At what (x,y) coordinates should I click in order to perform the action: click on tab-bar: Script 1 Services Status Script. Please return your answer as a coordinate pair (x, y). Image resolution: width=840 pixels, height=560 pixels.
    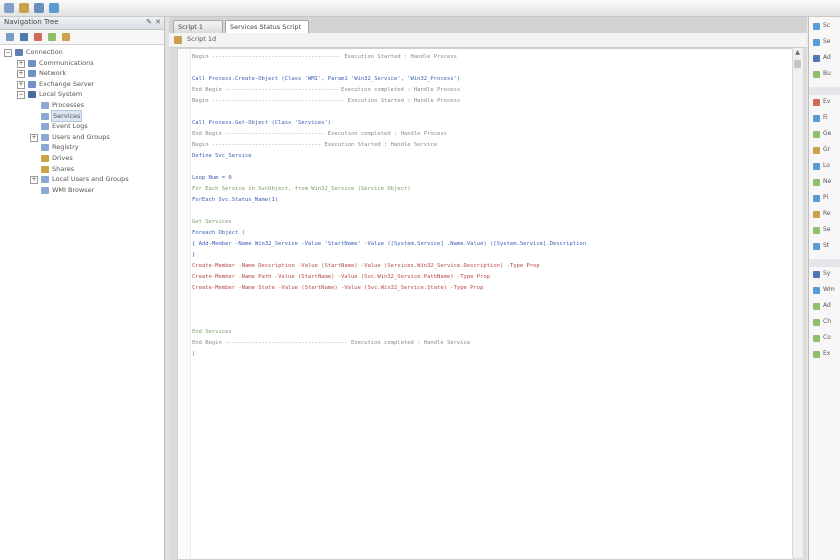
    Looking at the image, I should click on (488, 25).